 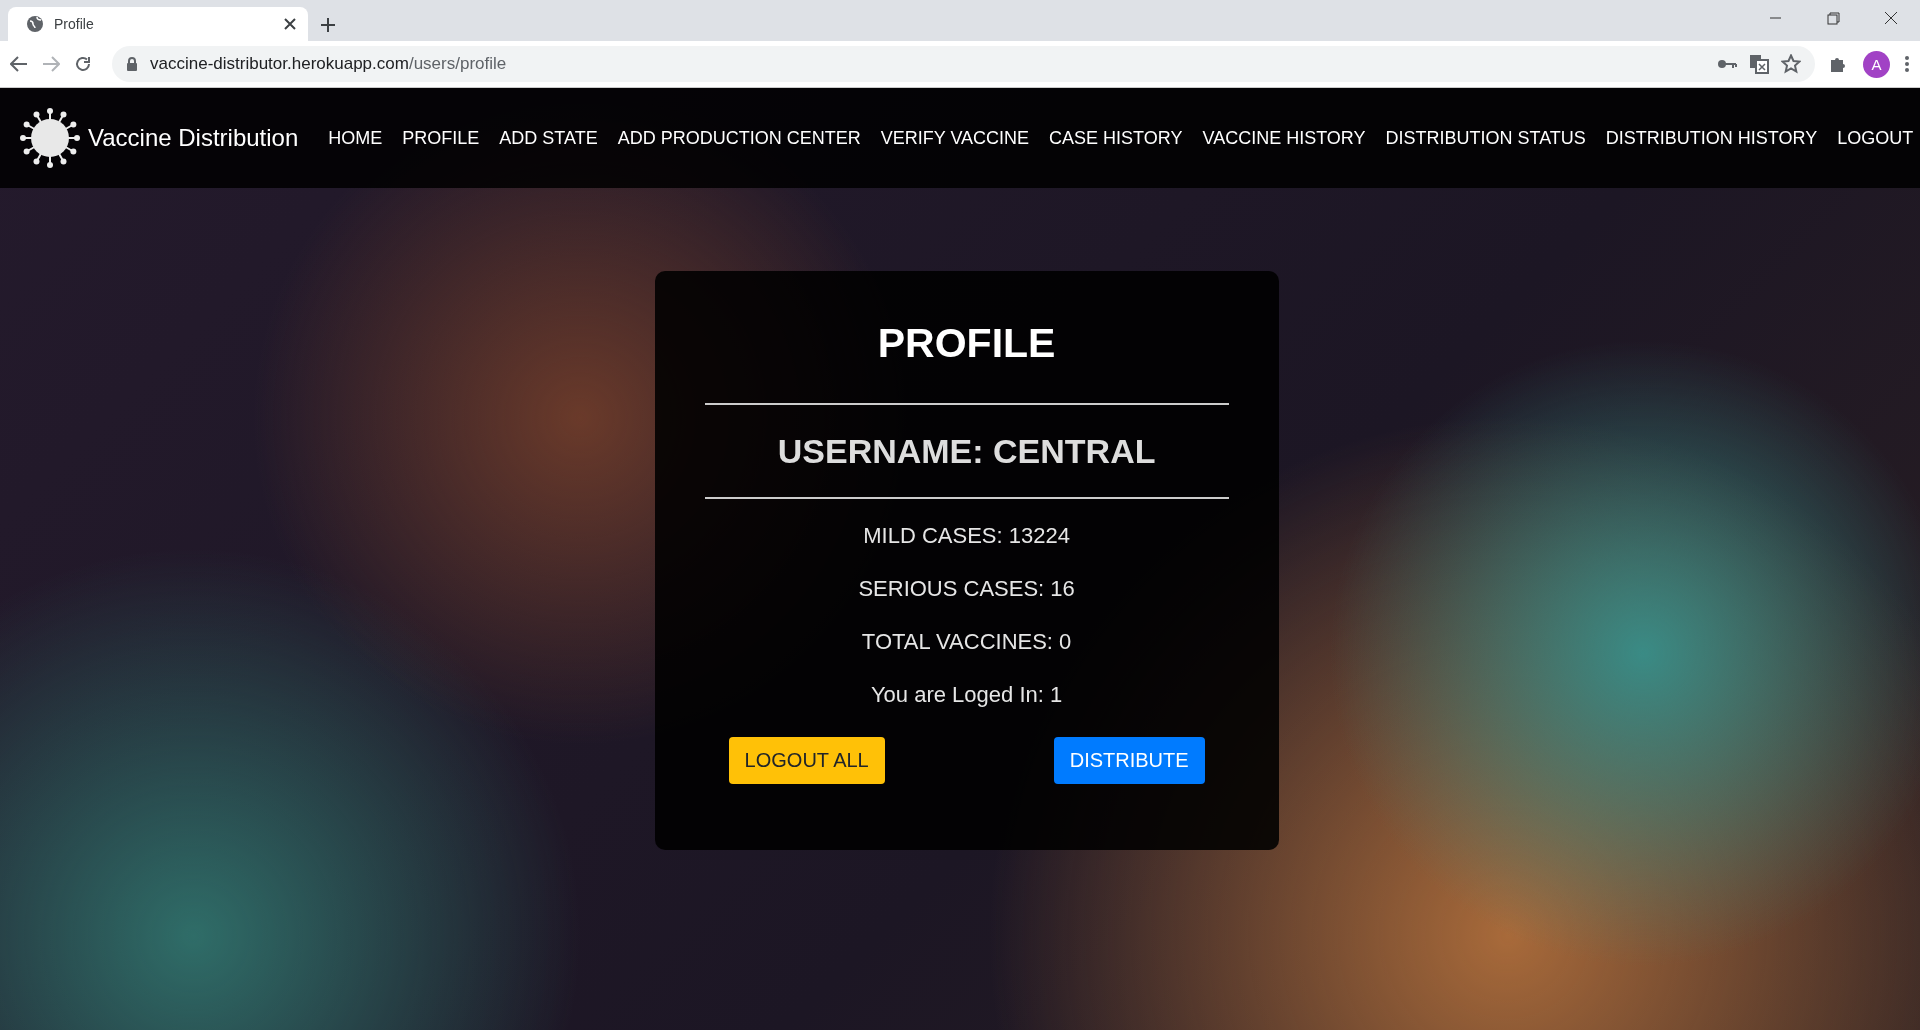 I want to click on logout-all-button: LOGOUT ALL, so click(x=806, y=760).